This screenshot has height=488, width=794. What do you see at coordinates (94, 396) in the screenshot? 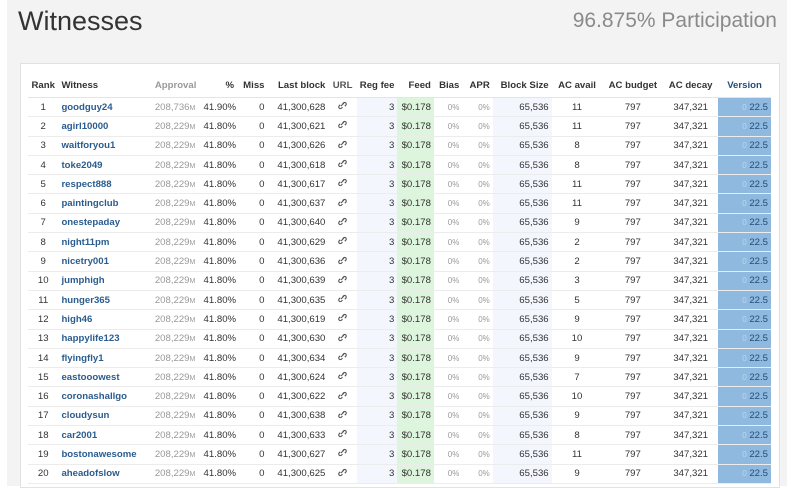
I see `witness-link: coronashallgo` at bounding box center [94, 396].